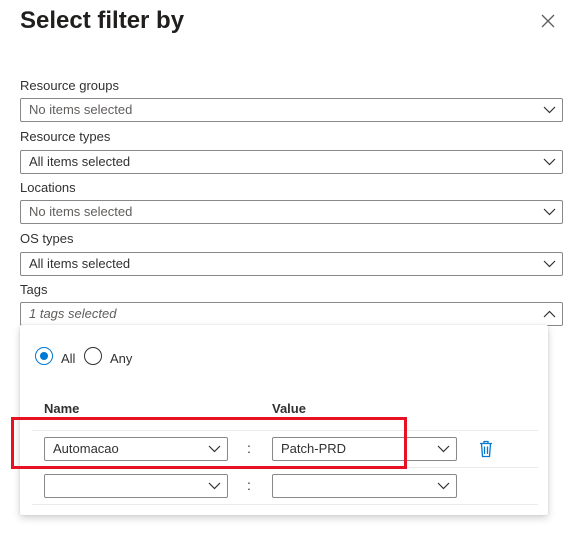 This screenshot has height=542, width=575. Describe the element at coordinates (80, 161) in the screenshot. I see `resource-types-value: All items selected` at that location.